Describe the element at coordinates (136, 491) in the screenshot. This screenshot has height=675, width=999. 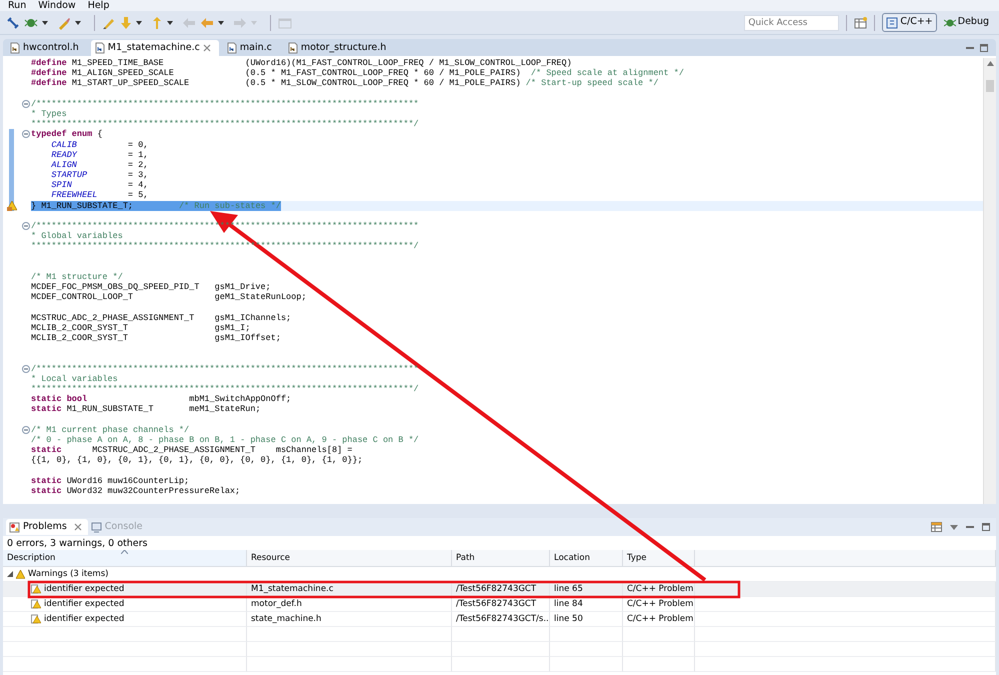
I see `code-line: static UWord32 muw32CounterPressureRelax;` at that location.